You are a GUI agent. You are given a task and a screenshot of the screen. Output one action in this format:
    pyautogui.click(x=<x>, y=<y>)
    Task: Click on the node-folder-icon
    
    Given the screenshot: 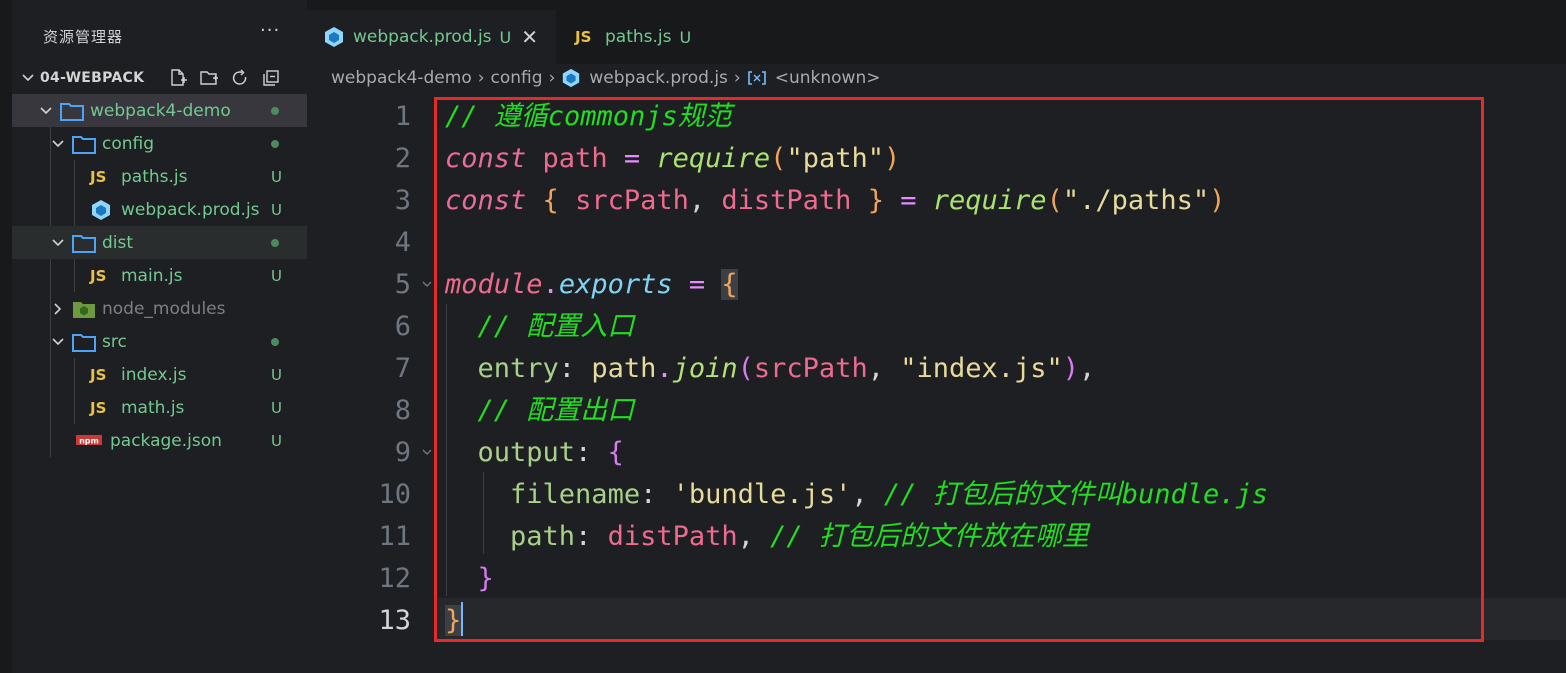 What is the action you would take?
    pyautogui.click(x=84, y=309)
    